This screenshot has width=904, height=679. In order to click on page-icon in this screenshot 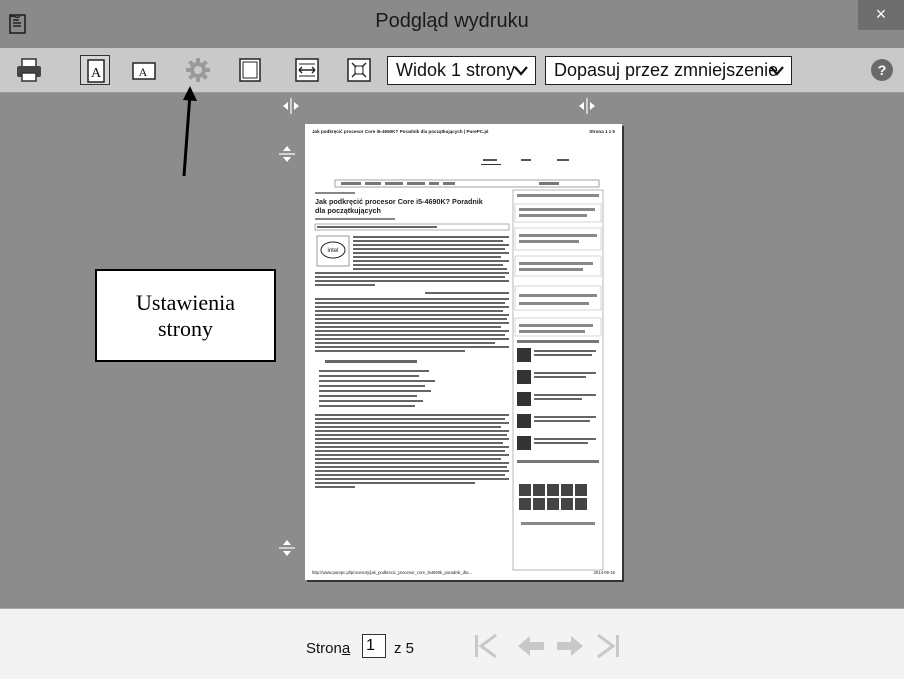, I will do `click(250, 70)`.